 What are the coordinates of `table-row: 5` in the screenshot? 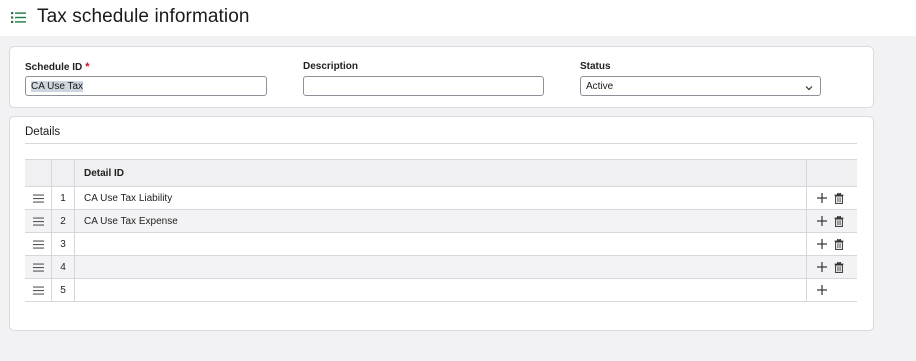 It's located at (441, 290).